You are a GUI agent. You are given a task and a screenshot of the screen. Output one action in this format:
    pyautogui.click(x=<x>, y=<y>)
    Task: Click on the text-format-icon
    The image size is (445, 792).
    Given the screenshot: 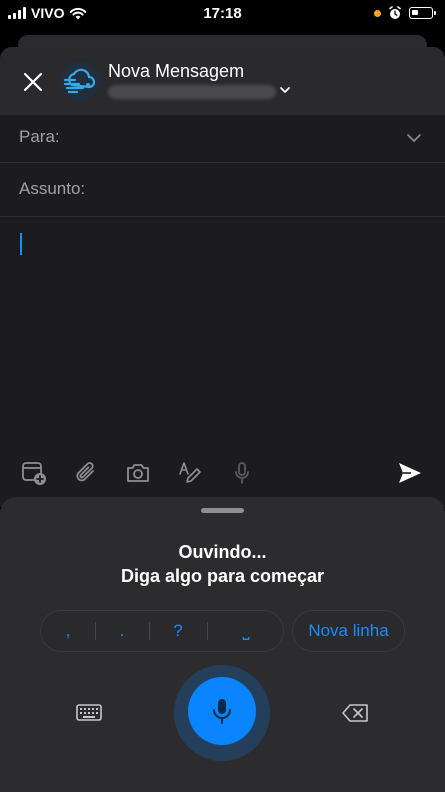 What is the action you would take?
    pyautogui.click(x=190, y=472)
    